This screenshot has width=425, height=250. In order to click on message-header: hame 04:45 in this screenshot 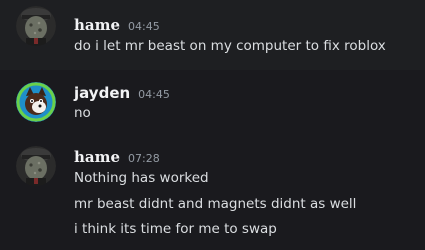, I will do `click(117, 25)`.